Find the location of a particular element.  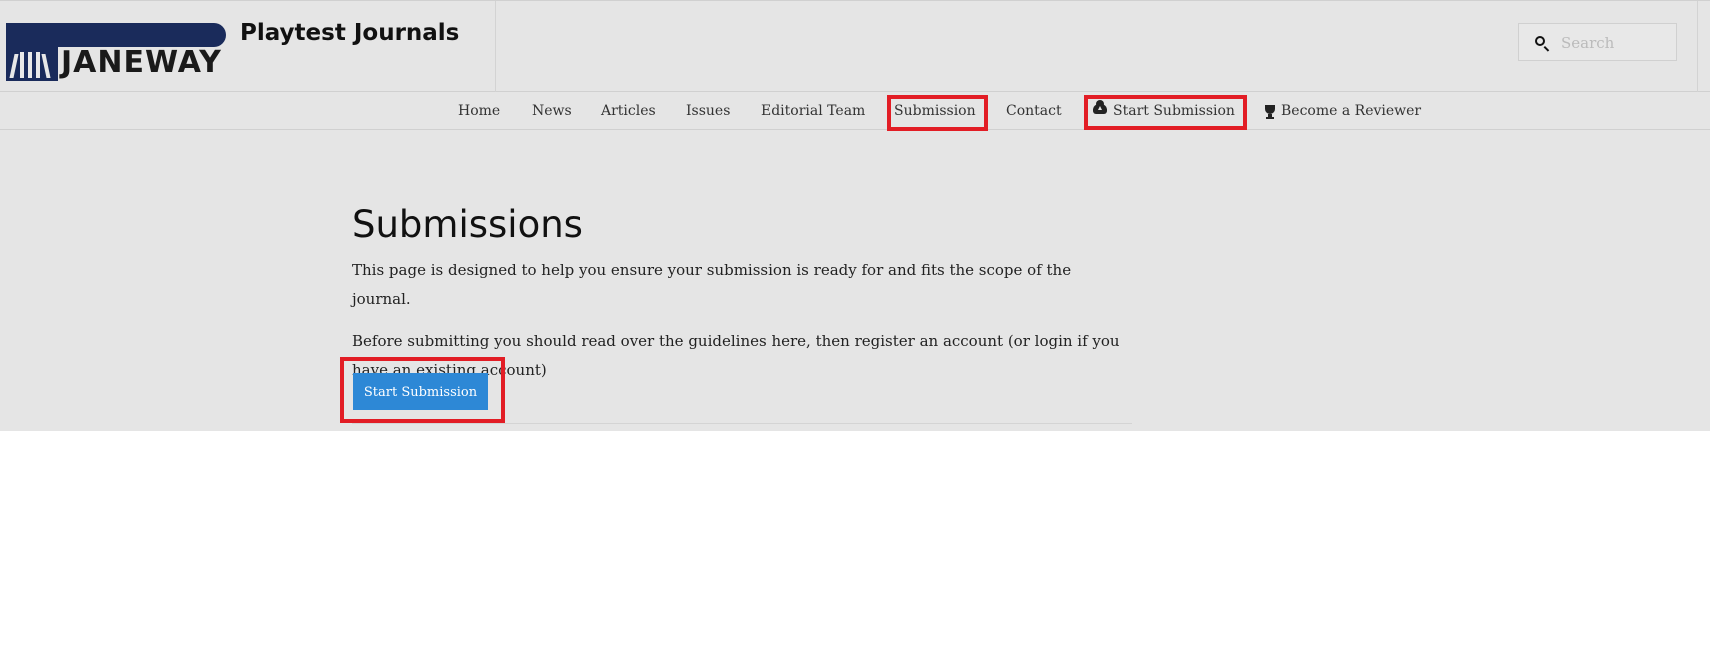

janeway-logo: JANEWAY is located at coordinates (116, 52).